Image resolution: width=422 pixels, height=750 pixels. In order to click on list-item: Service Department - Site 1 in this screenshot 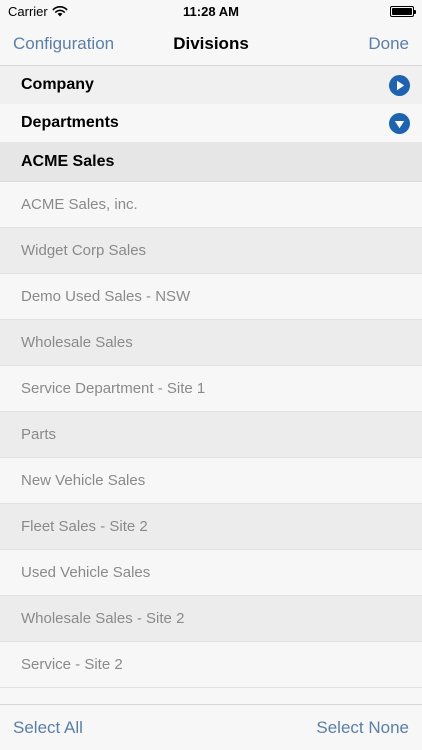, I will do `click(211, 389)`.